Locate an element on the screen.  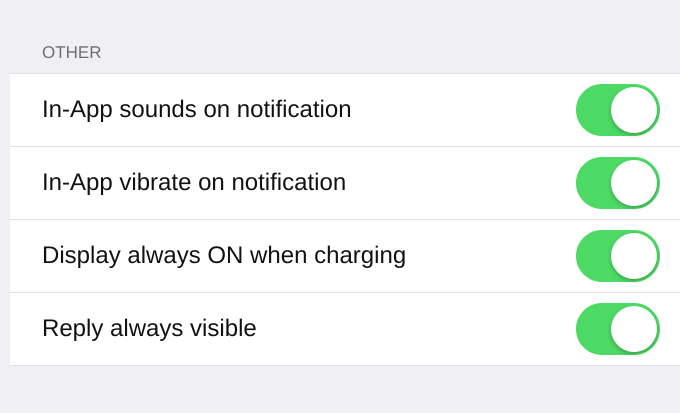
setting-label: Reply always visible is located at coordinates (149, 329).